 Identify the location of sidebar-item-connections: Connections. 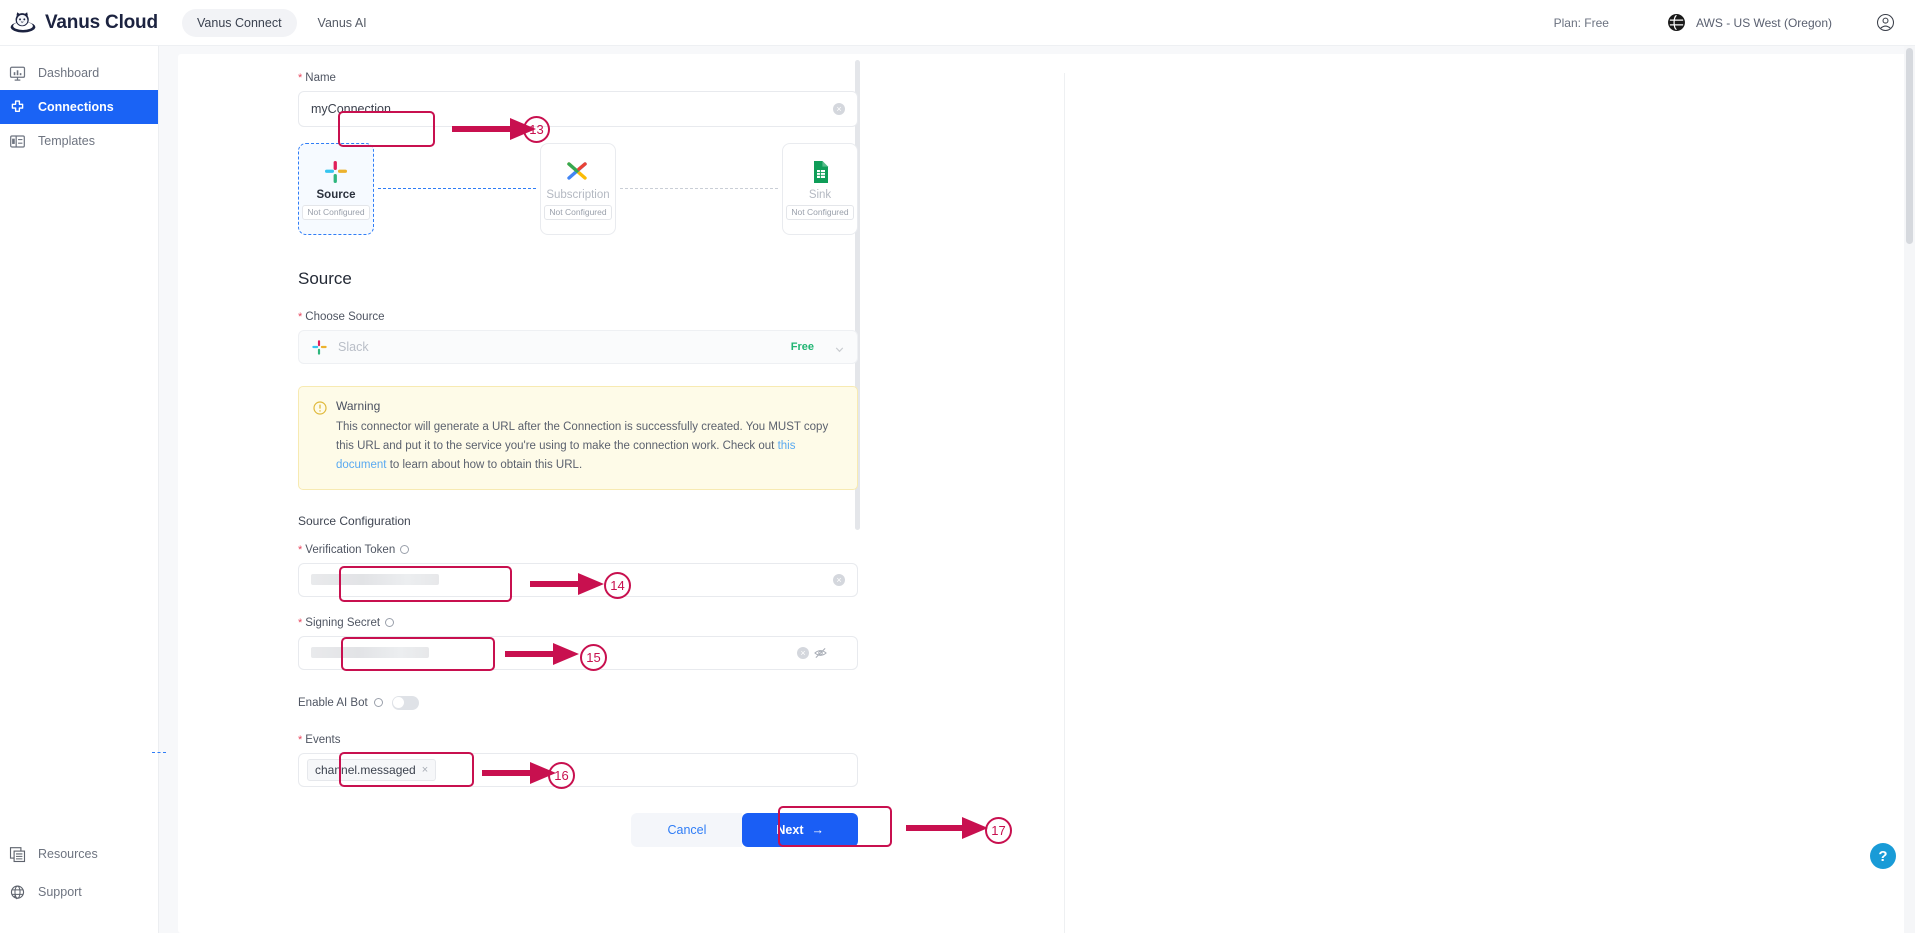
(79, 107).